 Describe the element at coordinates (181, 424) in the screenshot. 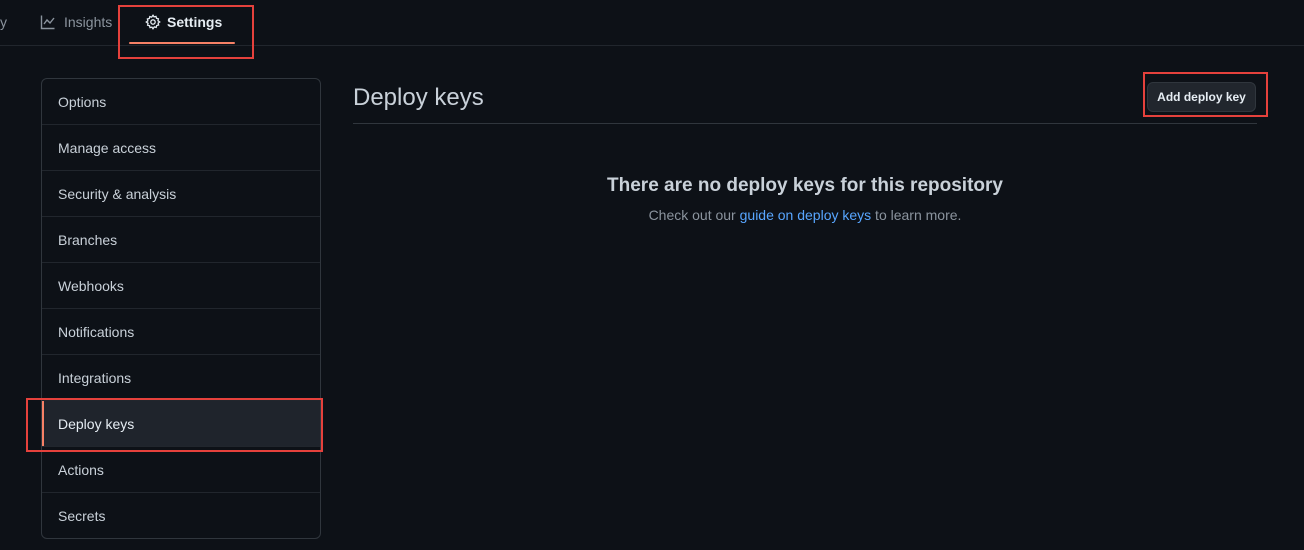

I see `sidebar-item-deploy-keys: Deploy keys` at that location.